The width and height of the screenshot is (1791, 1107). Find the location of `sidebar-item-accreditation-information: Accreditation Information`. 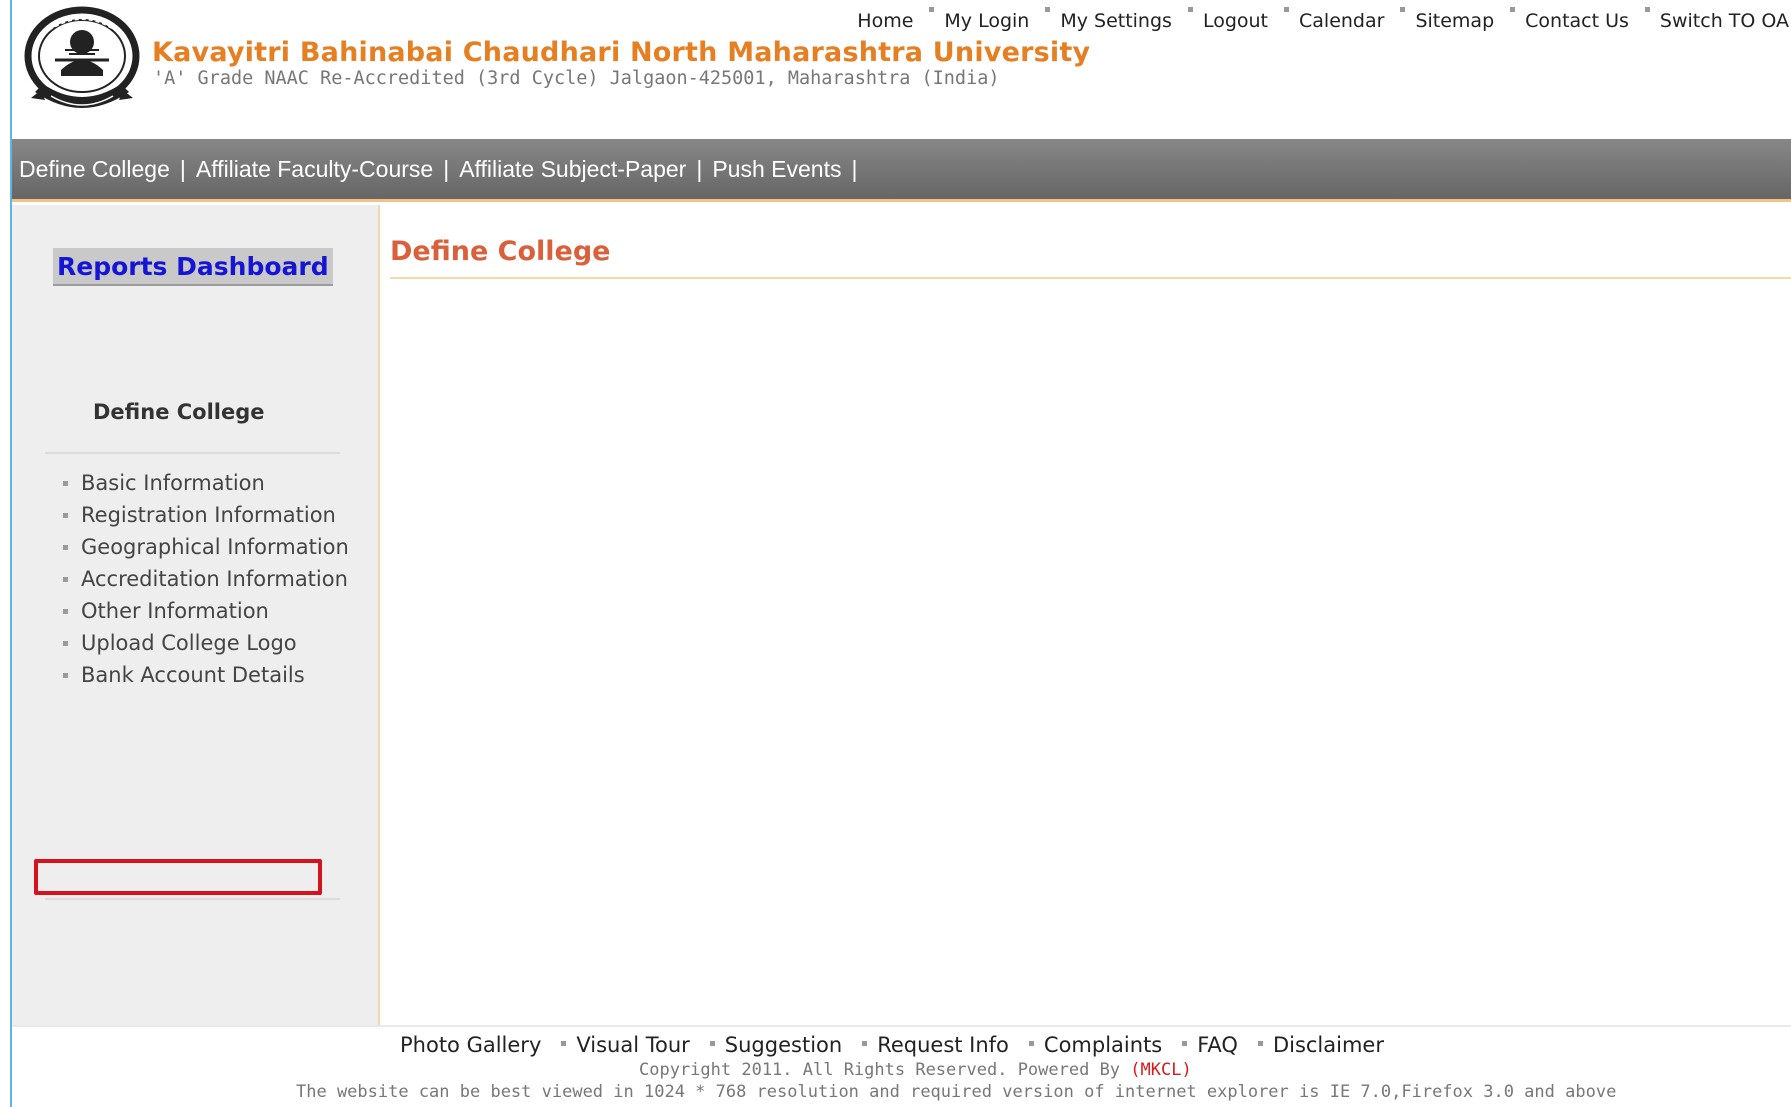

sidebar-item-accreditation-information: Accreditation Information is located at coordinates (200, 579).